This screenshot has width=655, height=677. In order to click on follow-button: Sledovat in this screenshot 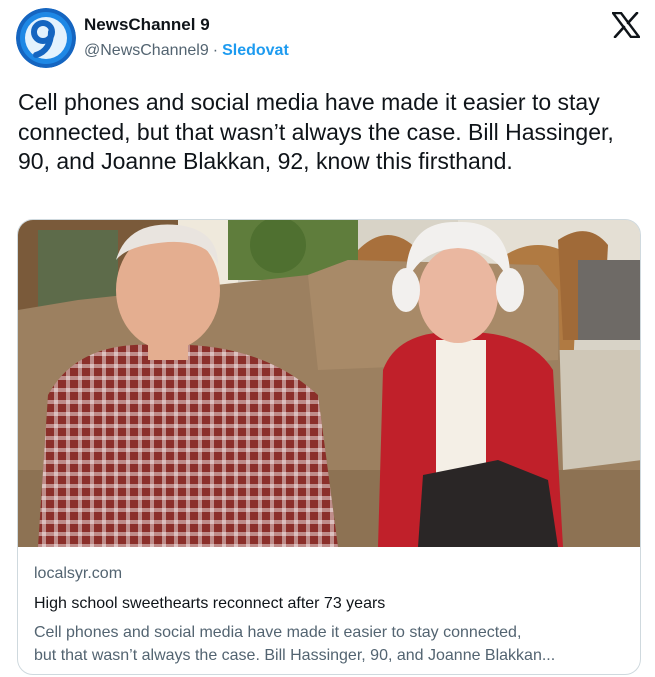, I will do `click(255, 50)`.